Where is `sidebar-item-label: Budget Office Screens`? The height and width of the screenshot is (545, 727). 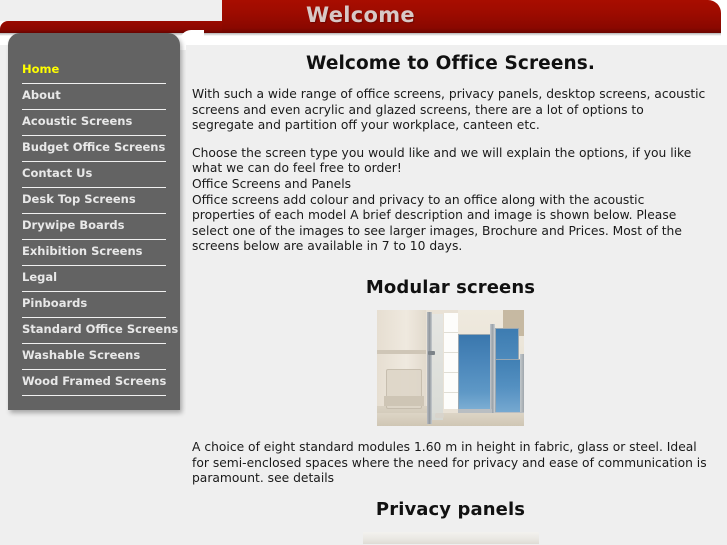 sidebar-item-label: Budget Office Screens is located at coordinates (94, 147).